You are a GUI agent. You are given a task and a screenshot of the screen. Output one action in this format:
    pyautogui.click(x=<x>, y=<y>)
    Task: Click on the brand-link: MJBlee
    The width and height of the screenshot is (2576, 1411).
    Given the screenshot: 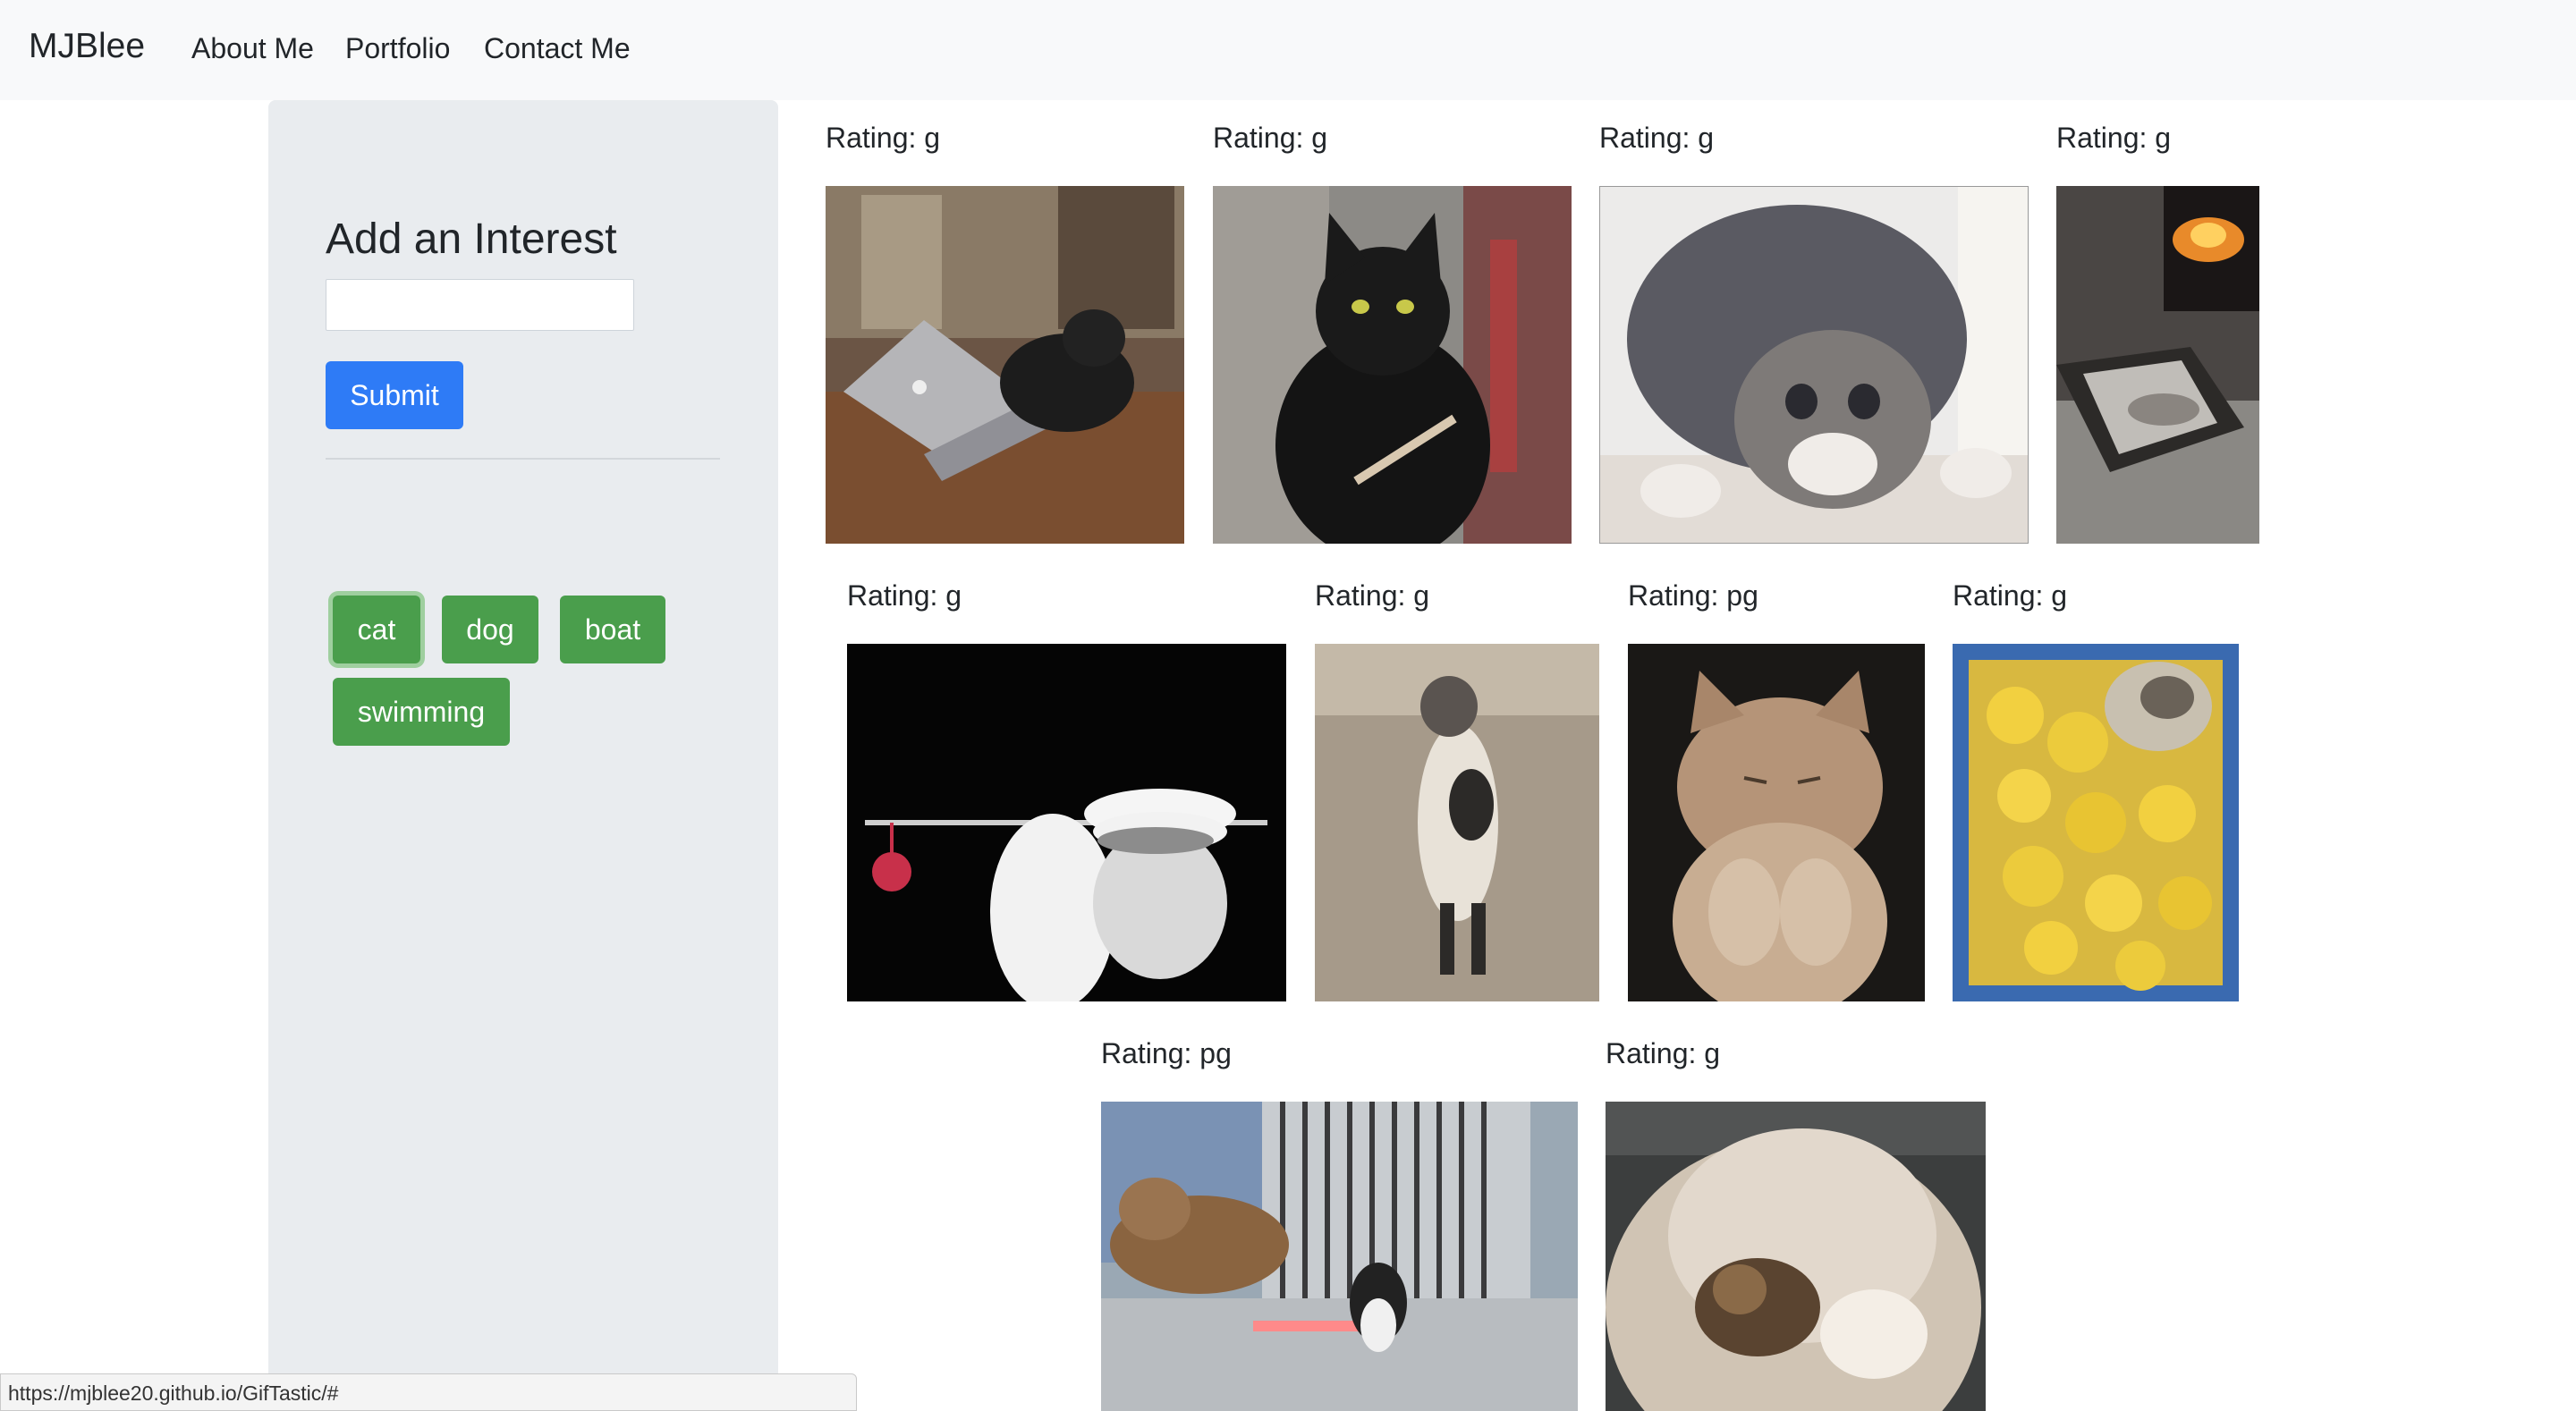 What is the action you would take?
    pyautogui.click(x=87, y=46)
    